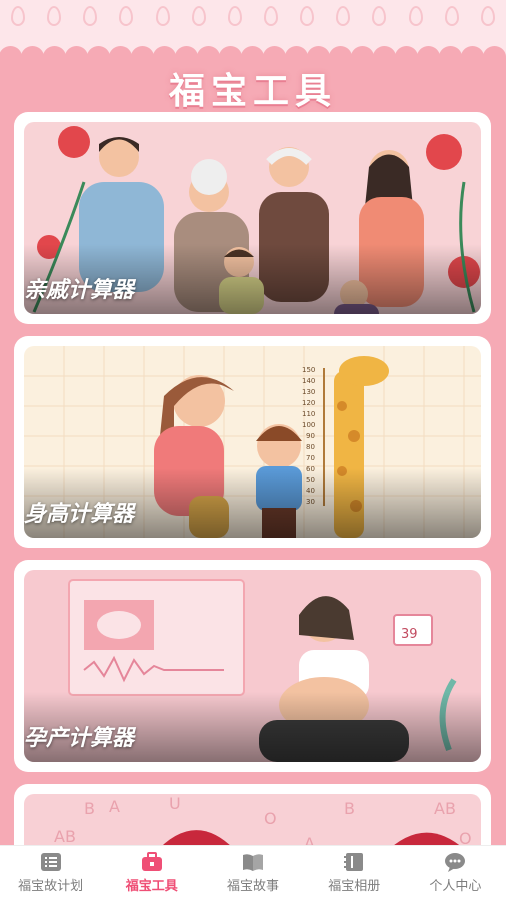 This screenshot has width=506, height=900. What do you see at coordinates (354, 862) in the screenshot?
I see `album-icon` at bounding box center [354, 862].